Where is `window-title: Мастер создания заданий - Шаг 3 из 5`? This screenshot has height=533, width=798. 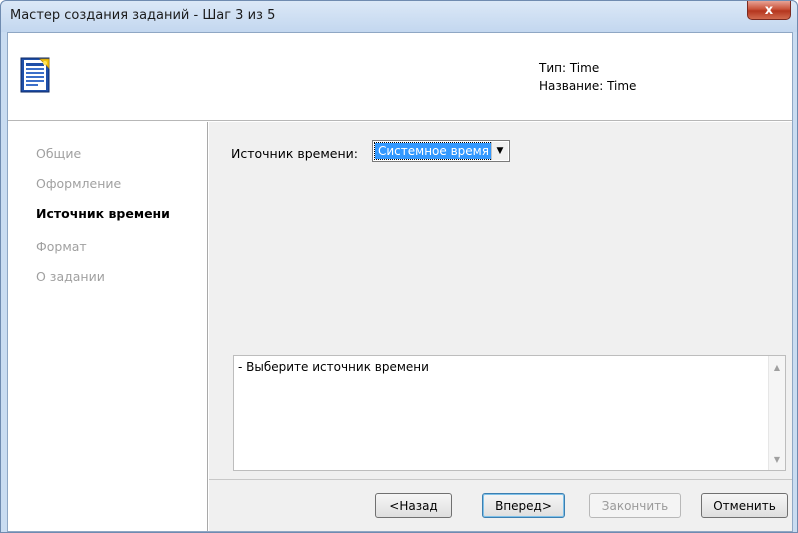
window-title: Мастер создания заданий - Шаг 3 из 5 is located at coordinates (143, 15).